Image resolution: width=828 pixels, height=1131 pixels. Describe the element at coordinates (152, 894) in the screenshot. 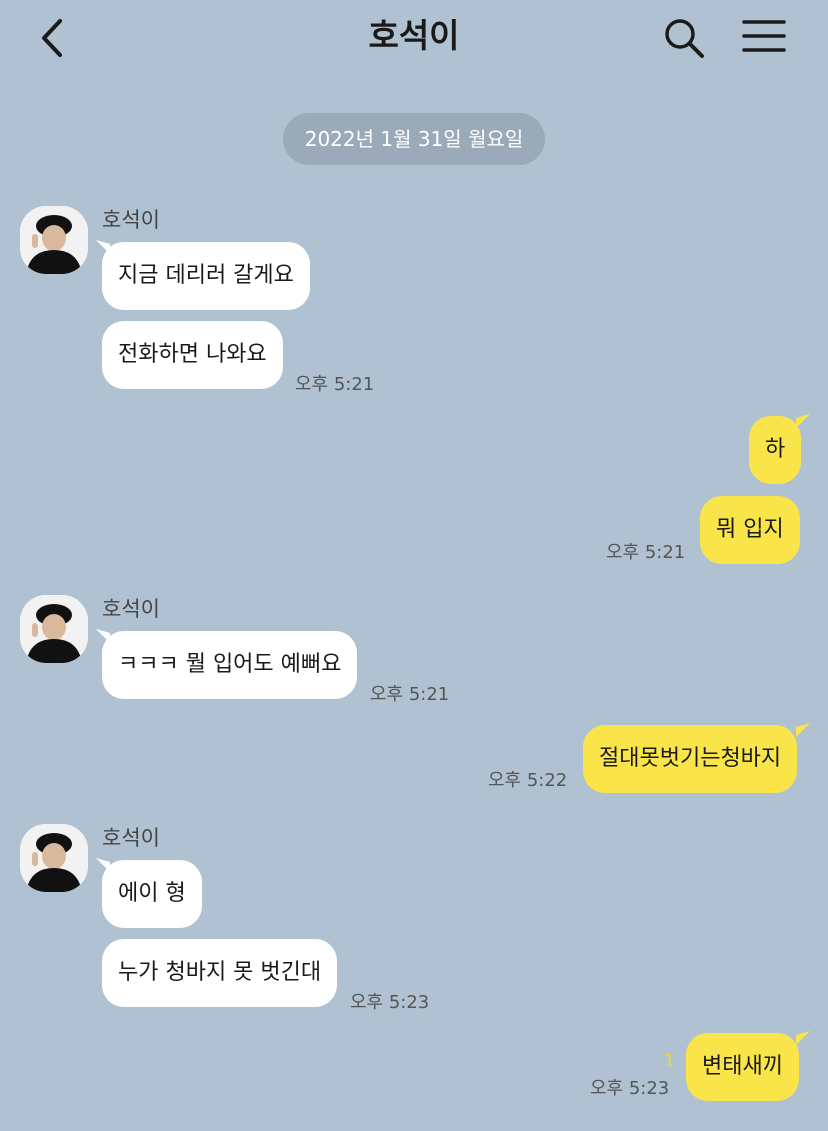

I see `message-bubble-incoming: 에이 형` at that location.